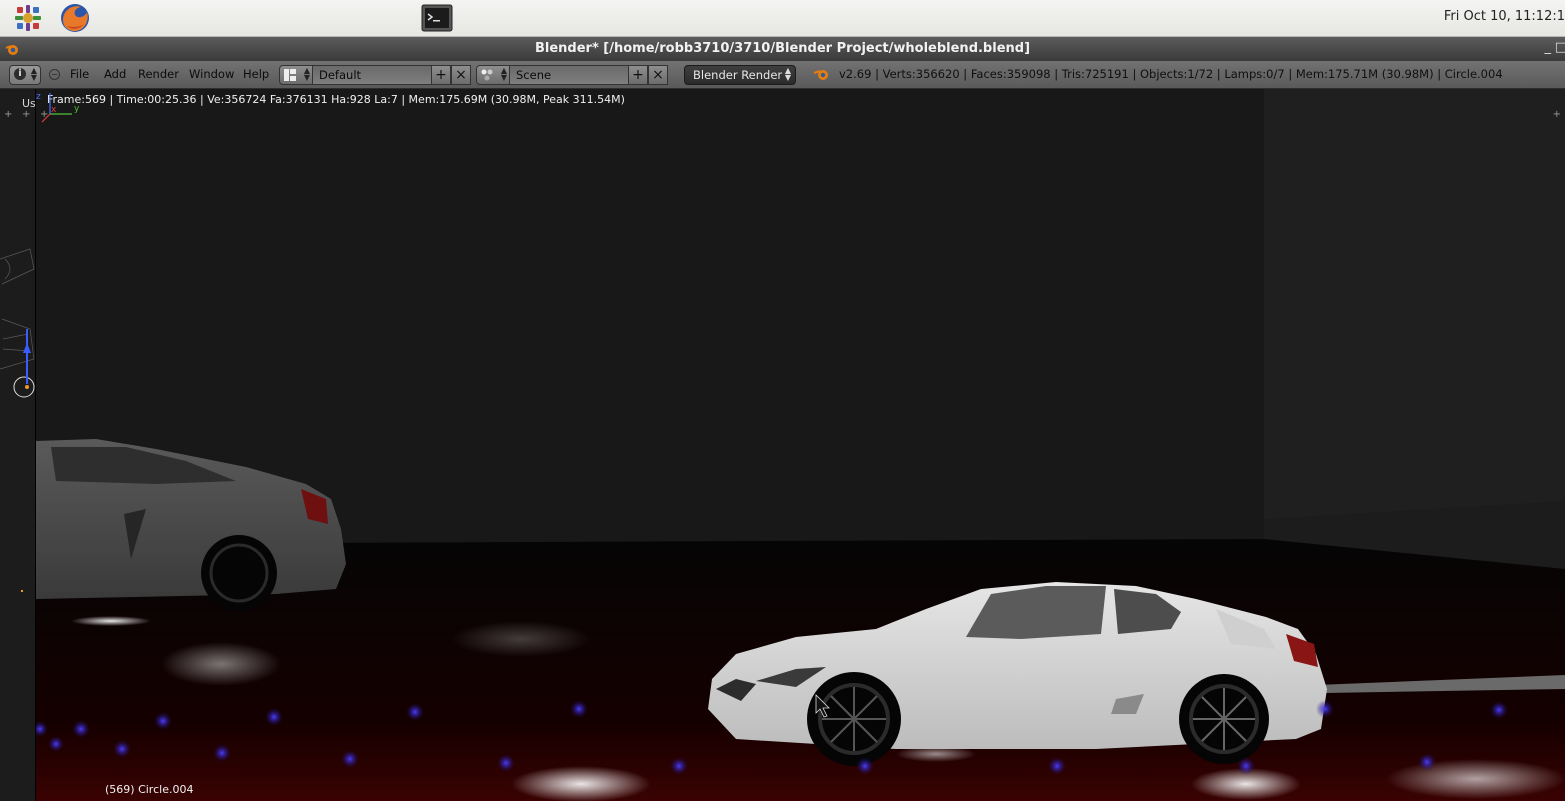 The image size is (1565, 801). Describe the element at coordinates (28, 18) in the screenshot. I see `applications-icon` at that location.